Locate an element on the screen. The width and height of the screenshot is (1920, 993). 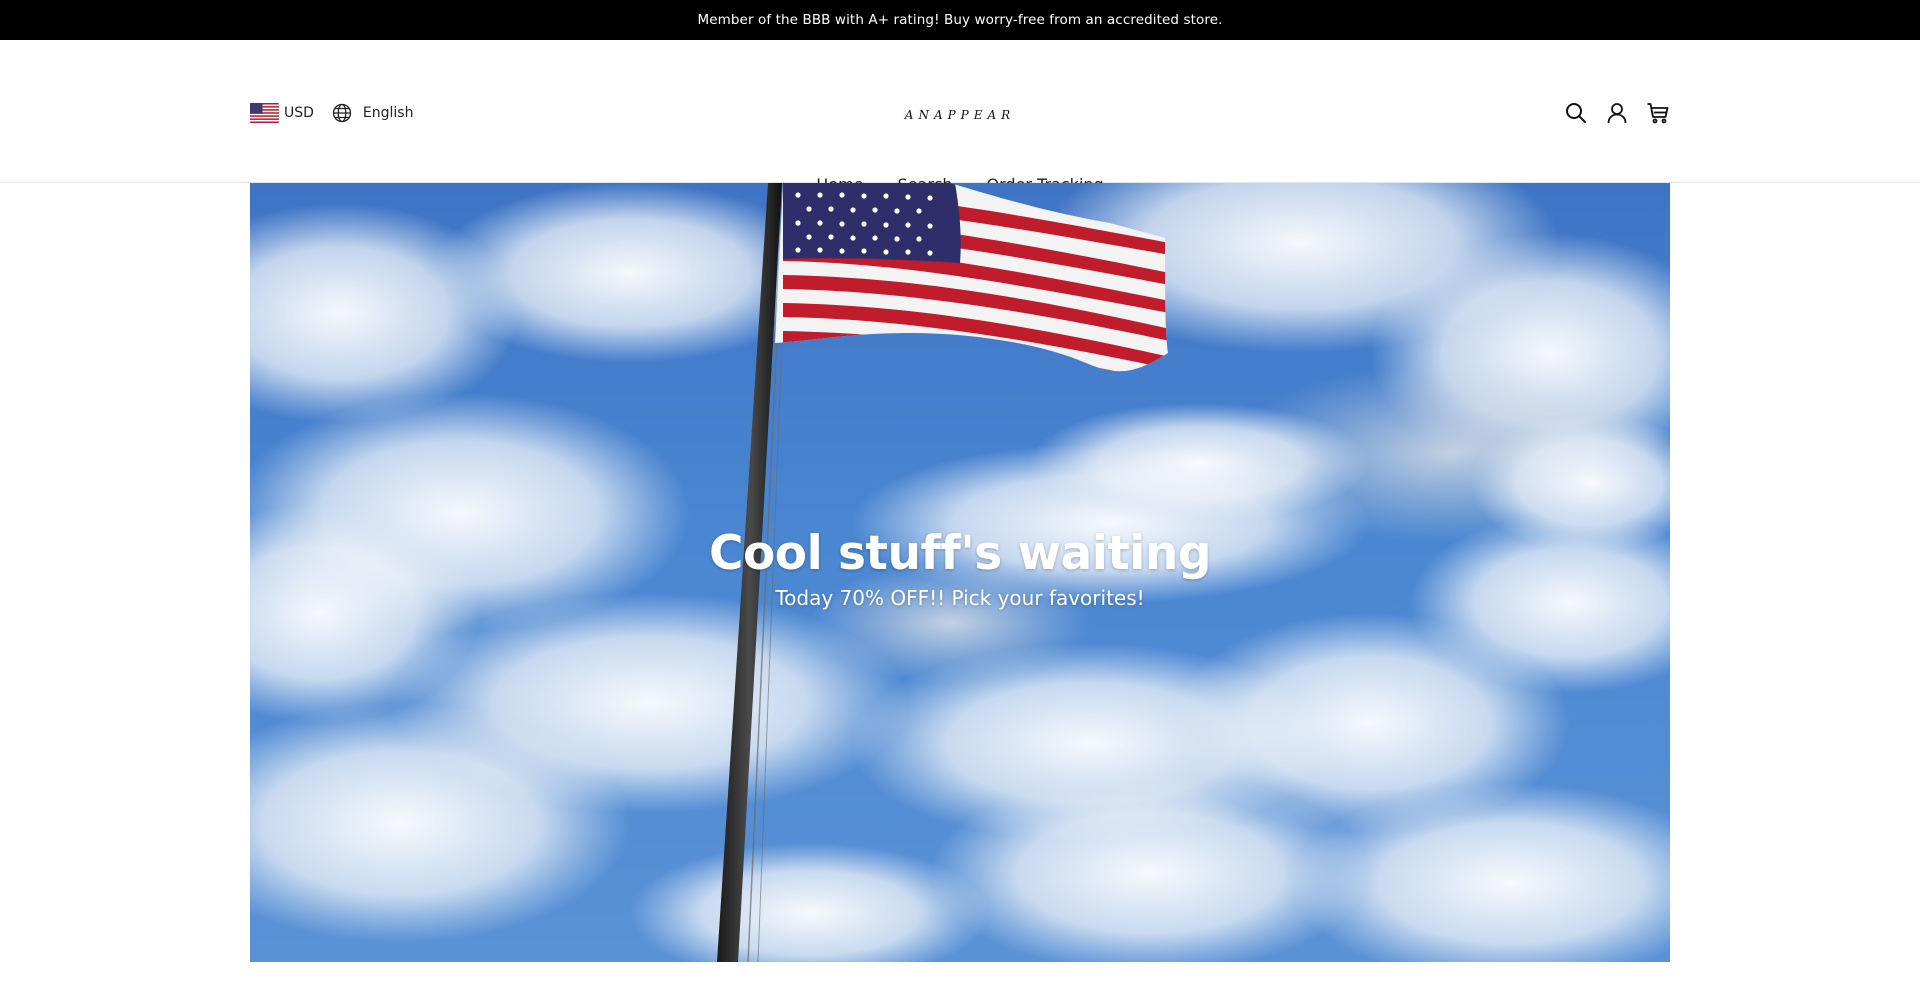
account-icon is located at coordinates (1617, 113).